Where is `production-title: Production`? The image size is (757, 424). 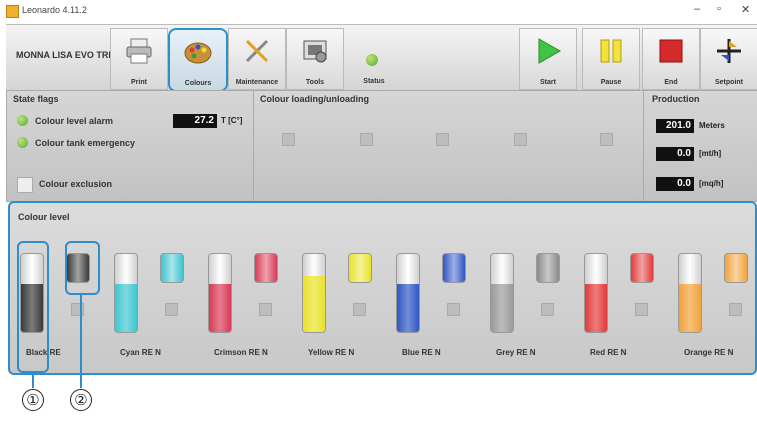 production-title: Production is located at coordinates (676, 99).